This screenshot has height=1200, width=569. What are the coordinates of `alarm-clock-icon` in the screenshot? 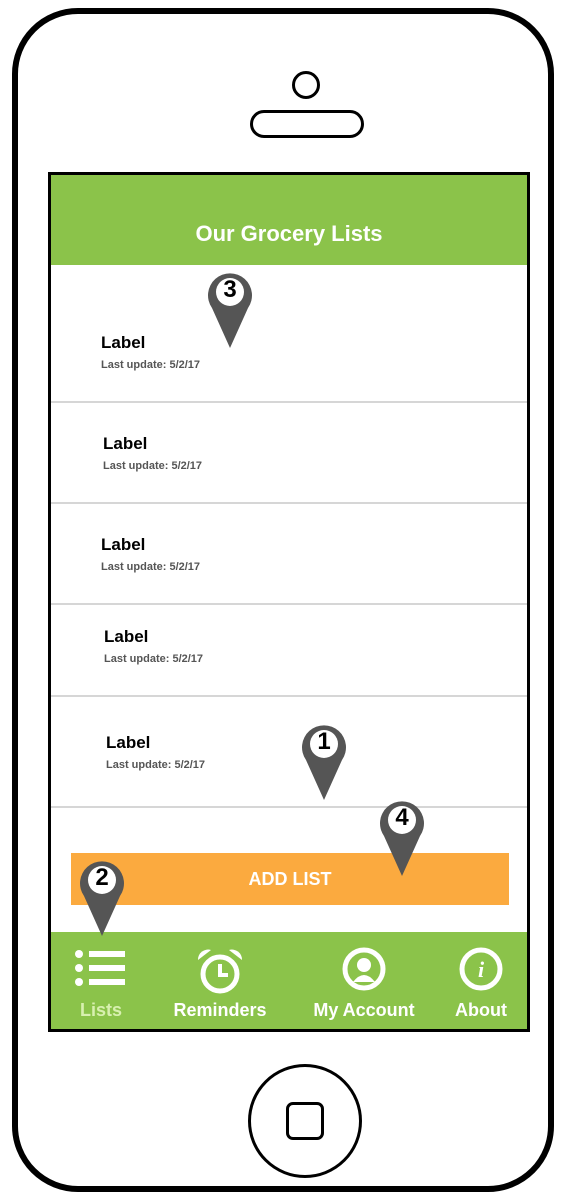 It's located at (220, 971).